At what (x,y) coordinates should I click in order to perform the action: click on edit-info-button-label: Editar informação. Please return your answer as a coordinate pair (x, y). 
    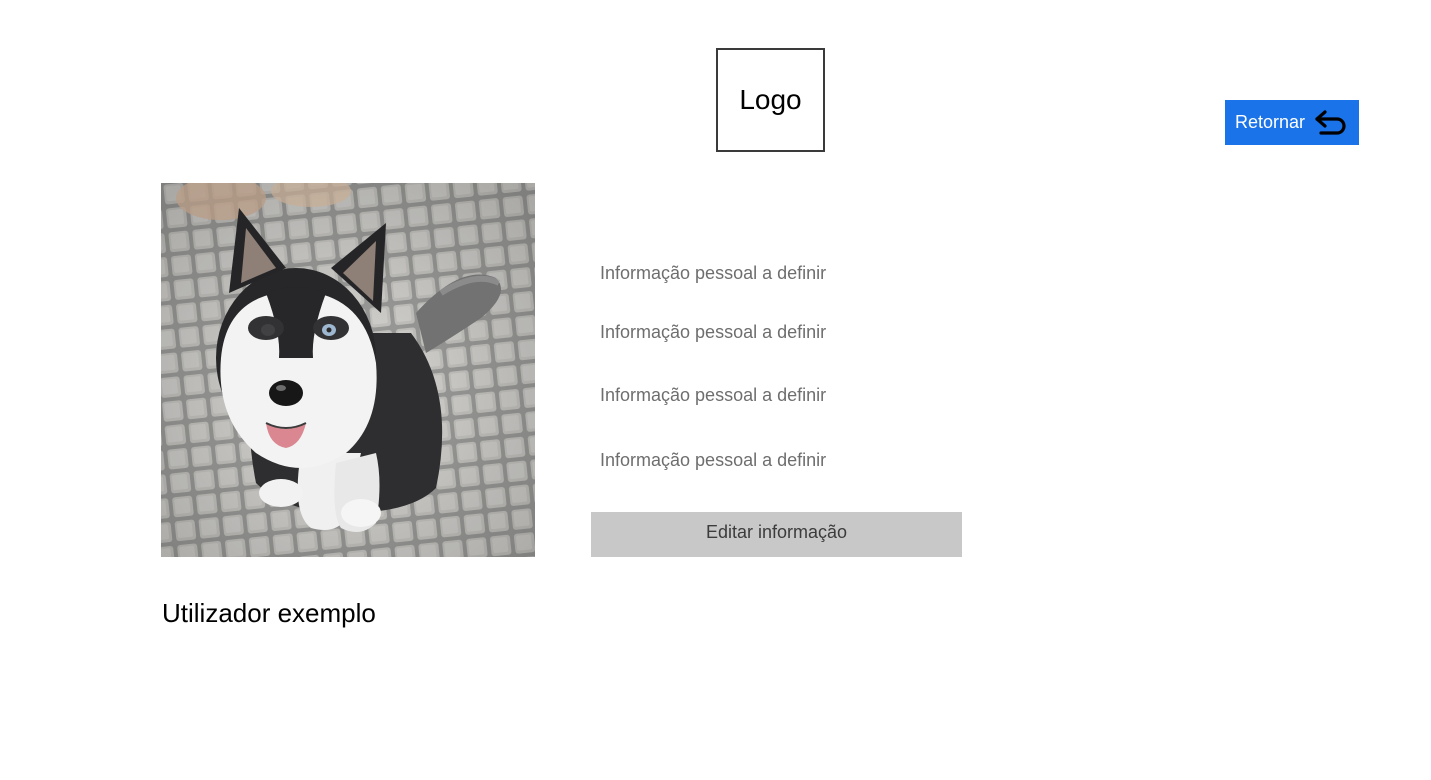
    Looking at the image, I should click on (776, 532).